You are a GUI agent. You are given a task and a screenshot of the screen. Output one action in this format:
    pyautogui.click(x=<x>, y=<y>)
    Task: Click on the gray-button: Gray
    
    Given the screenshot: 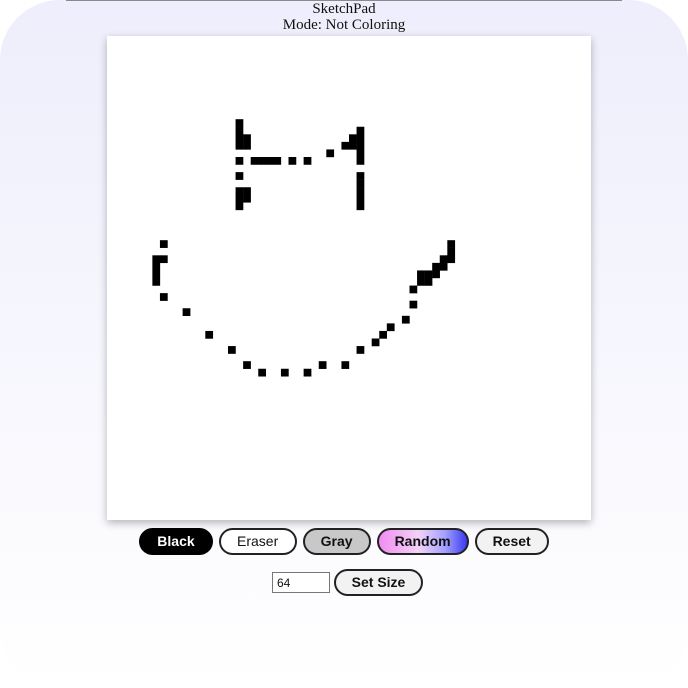 What is the action you would take?
    pyautogui.click(x=336, y=541)
    